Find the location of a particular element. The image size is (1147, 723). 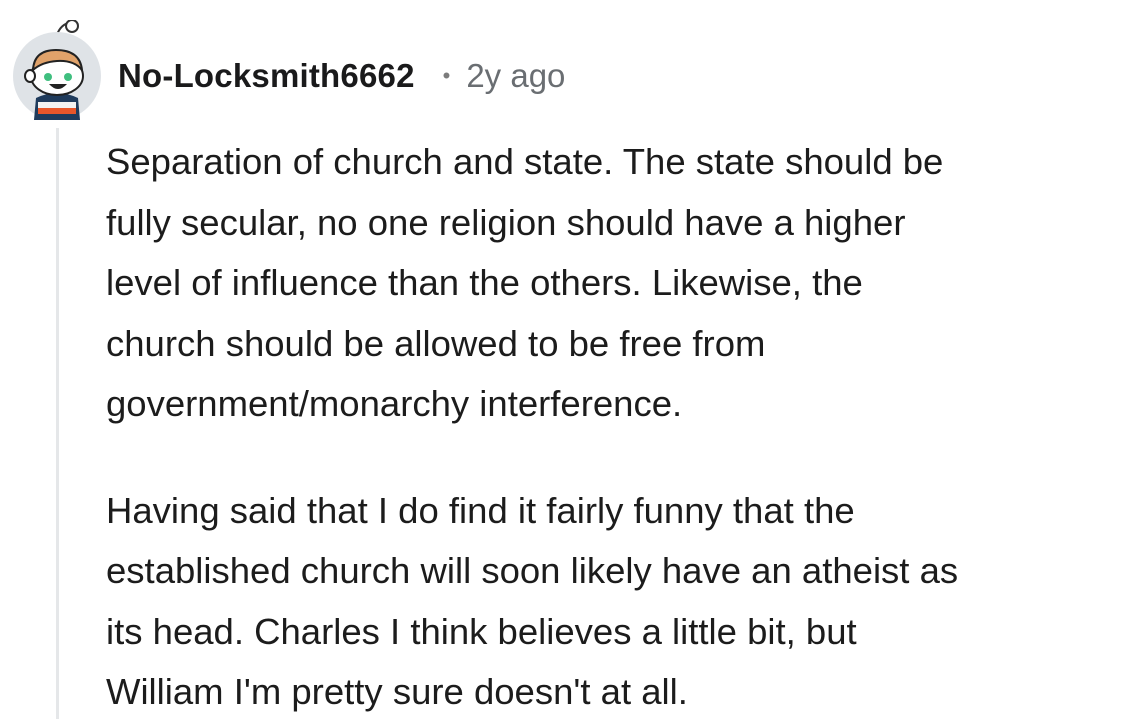

snoo-avatar-icon is located at coordinates (57, 69).